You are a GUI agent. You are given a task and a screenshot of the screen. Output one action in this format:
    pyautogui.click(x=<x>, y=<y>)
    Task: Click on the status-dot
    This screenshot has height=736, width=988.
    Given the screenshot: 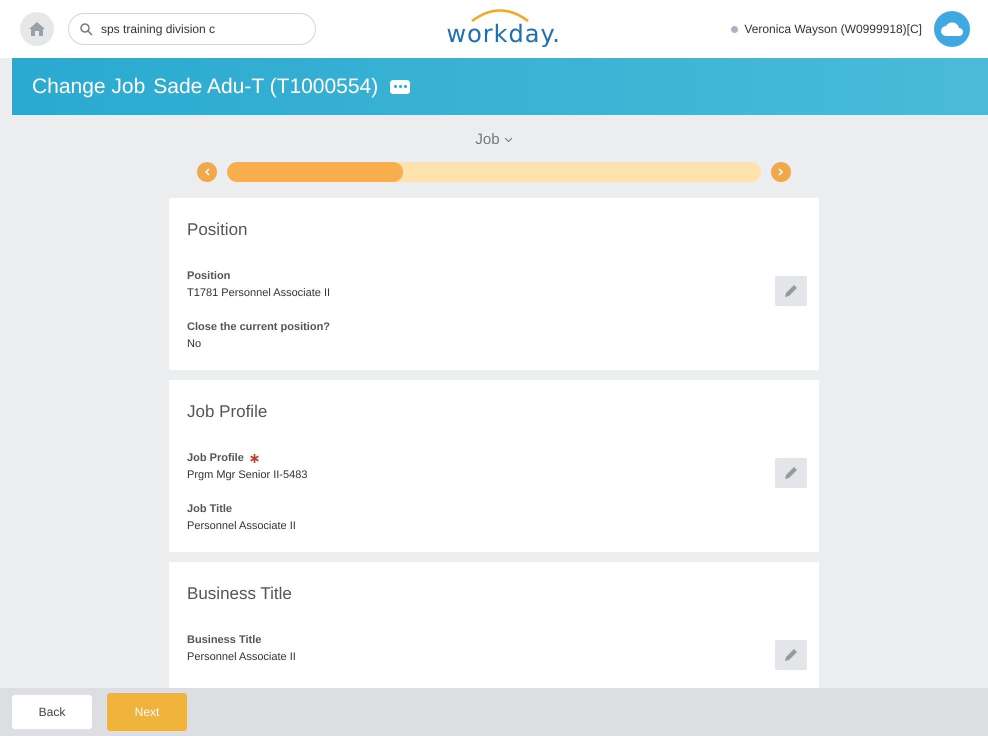 What is the action you would take?
    pyautogui.click(x=734, y=29)
    